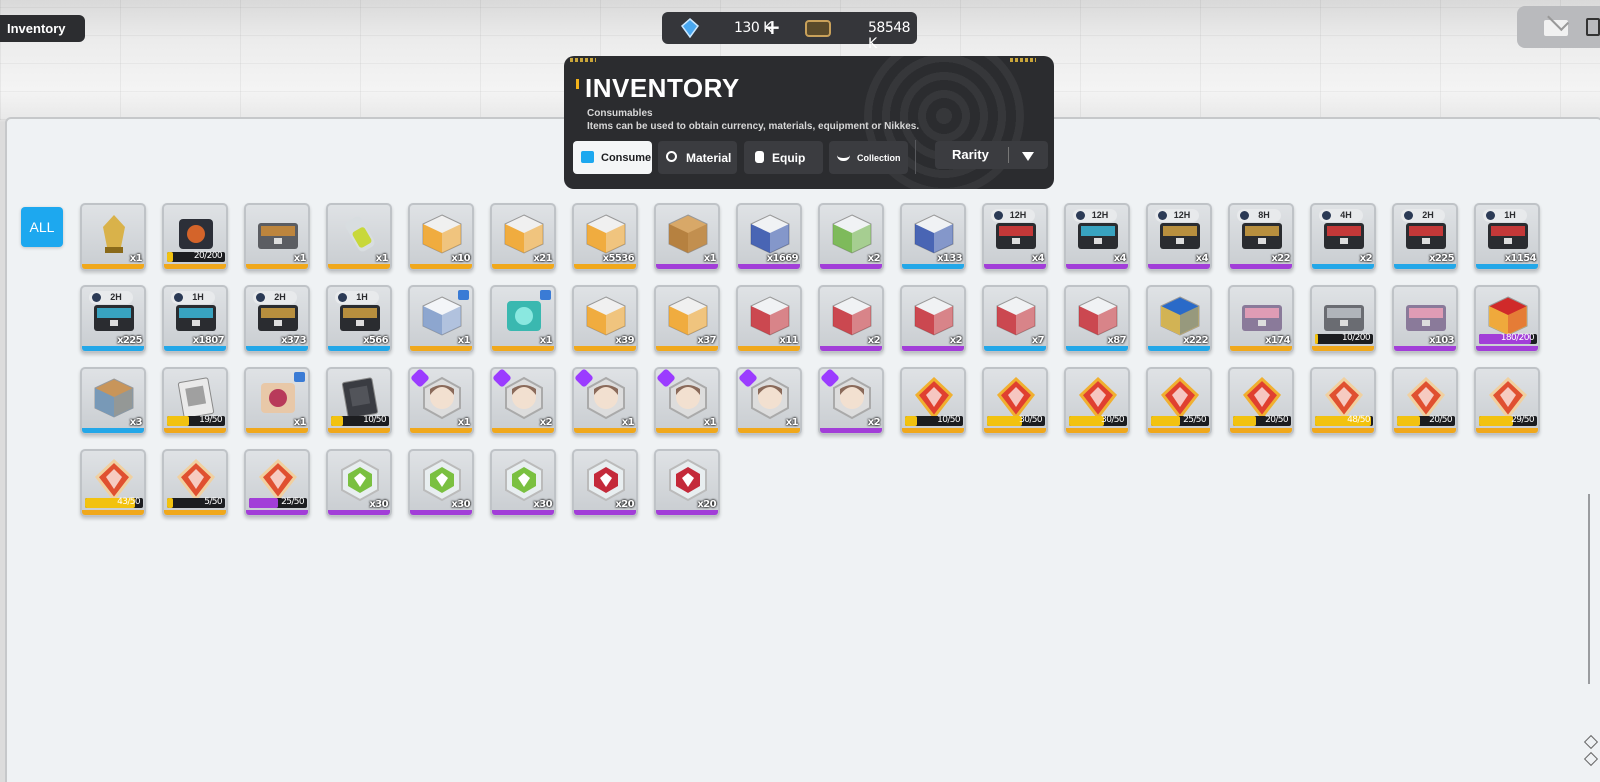 Image resolution: width=1600 pixels, height=782 pixels. What do you see at coordinates (114, 398) in the screenshot?
I see `parcel-icon` at bounding box center [114, 398].